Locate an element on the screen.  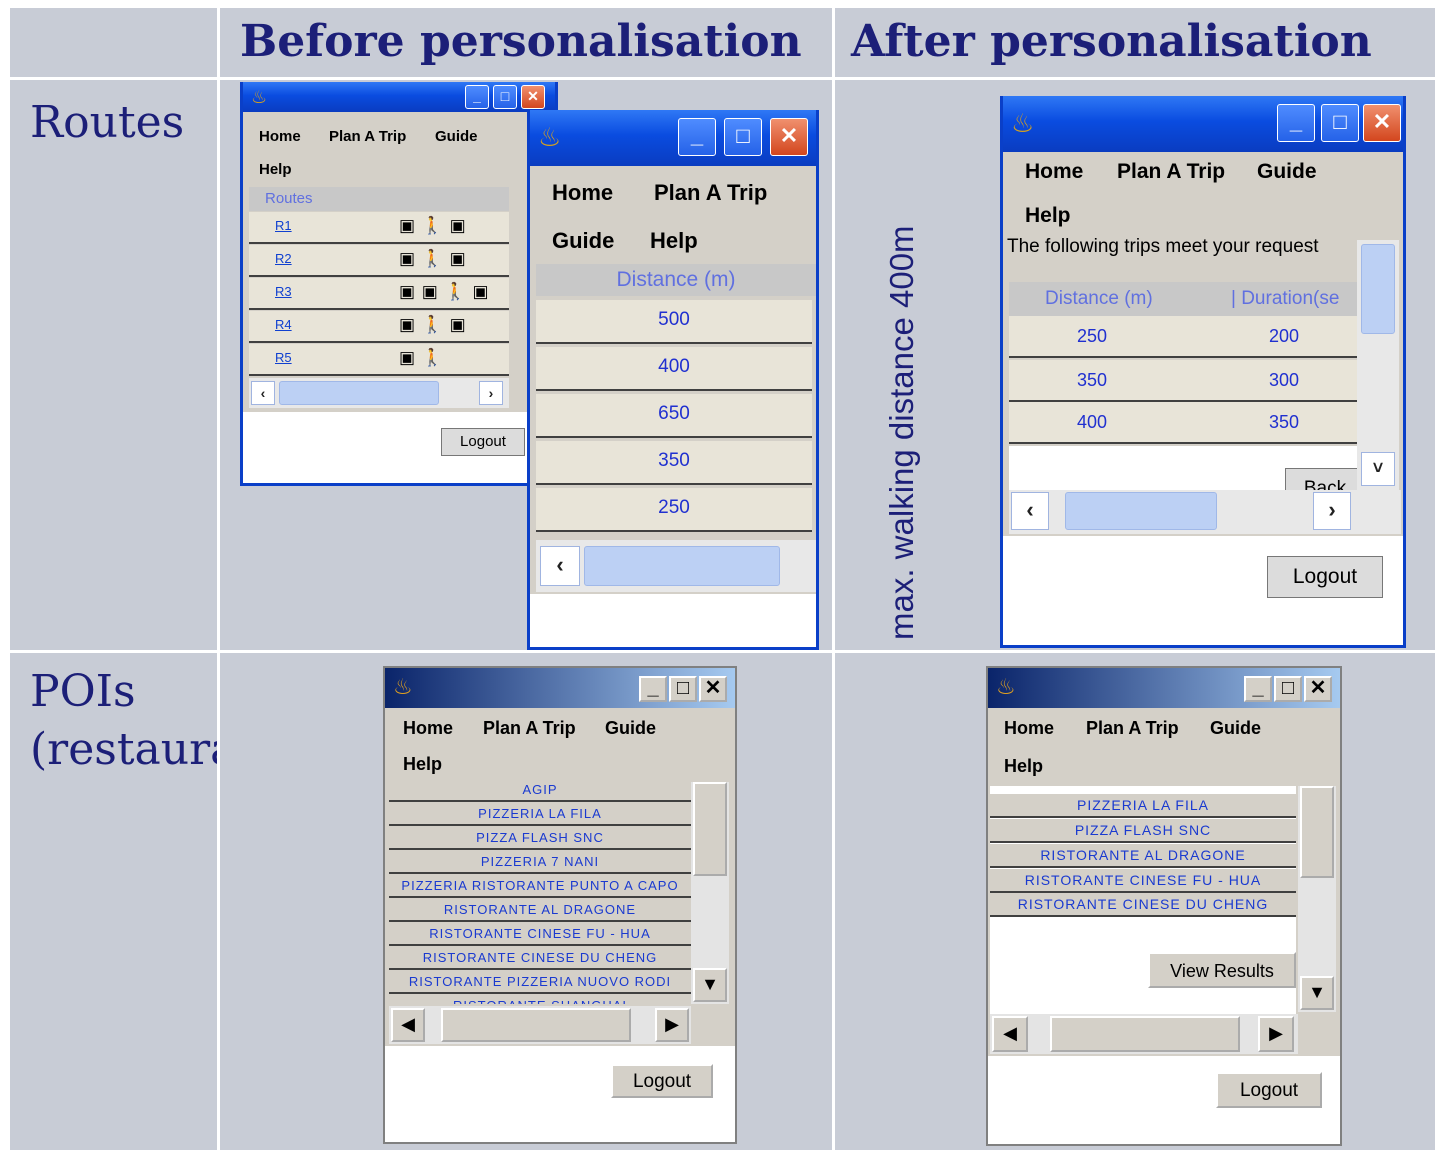
trip-row: 350 300 is located at coordinates (1183, 381).